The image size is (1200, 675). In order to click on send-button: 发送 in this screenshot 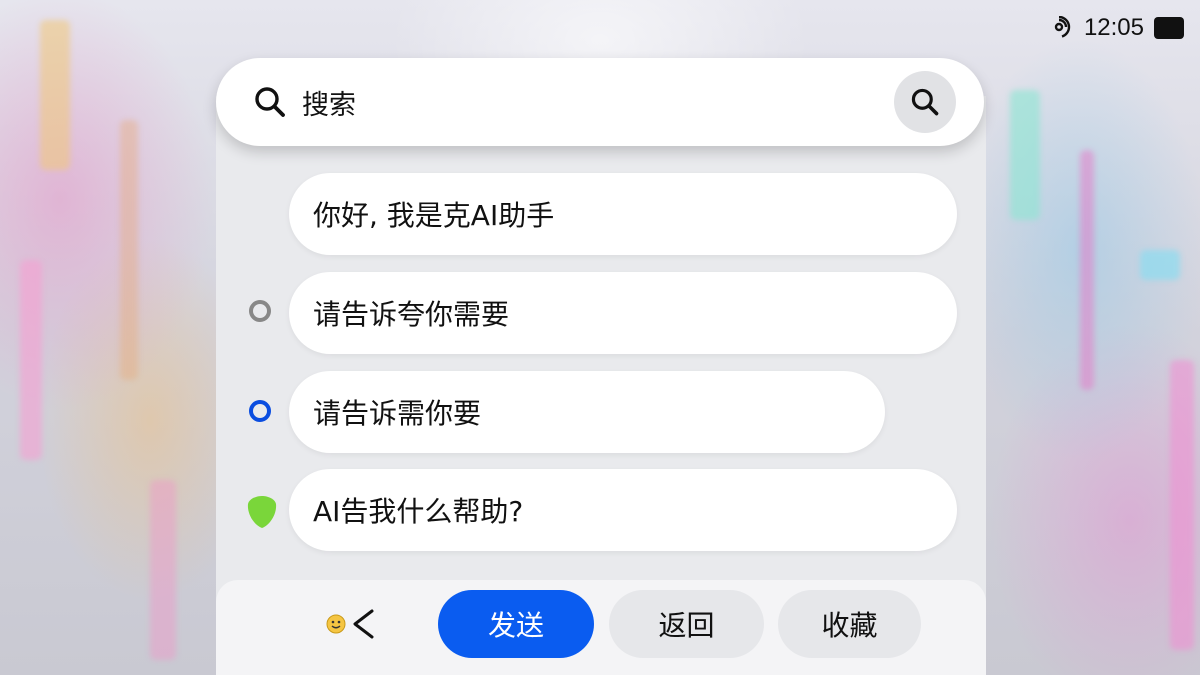, I will do `click(516, 624)`.